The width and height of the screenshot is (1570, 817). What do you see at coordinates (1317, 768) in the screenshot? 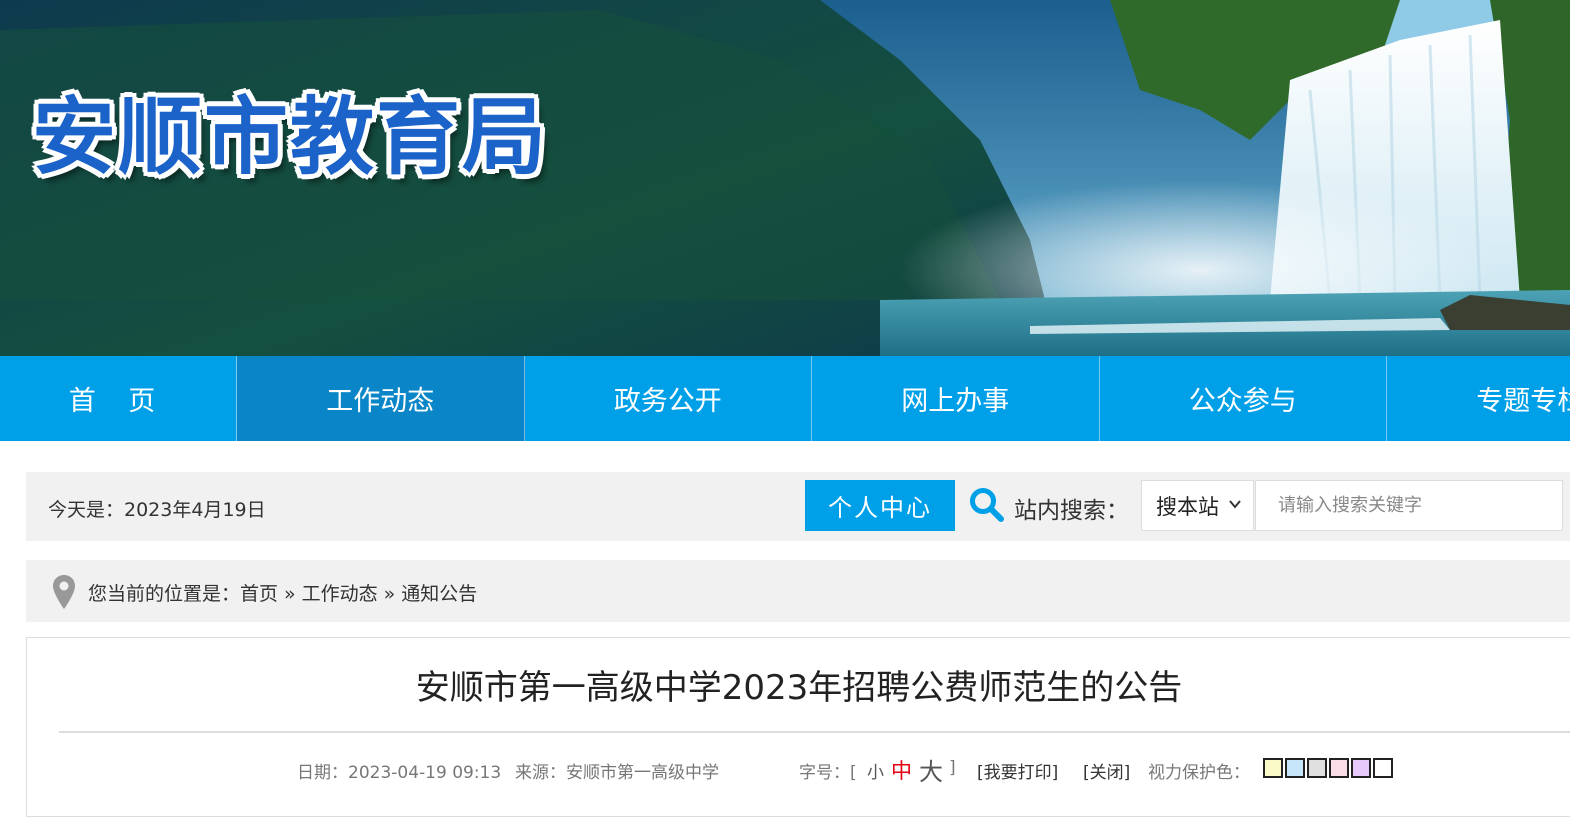
I see `eye-care-swatch-gray` at bounding box center [1317, 768].